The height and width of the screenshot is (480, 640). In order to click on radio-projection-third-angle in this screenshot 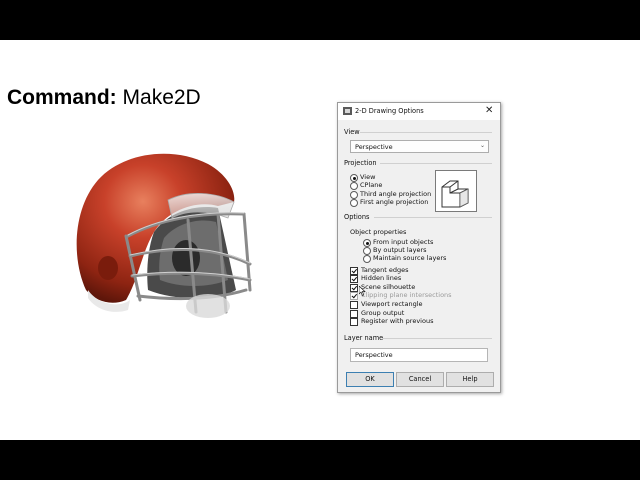, I will do `click(354, 195)`.